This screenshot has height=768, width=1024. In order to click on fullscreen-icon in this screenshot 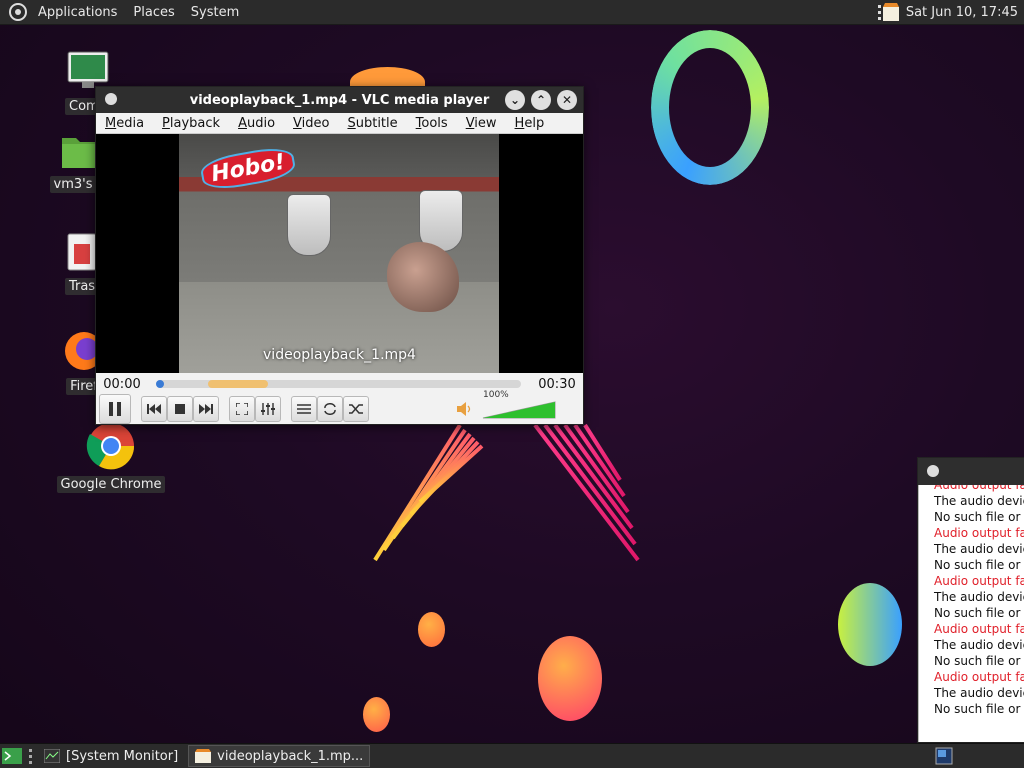, I will do `click(242, 409)`.